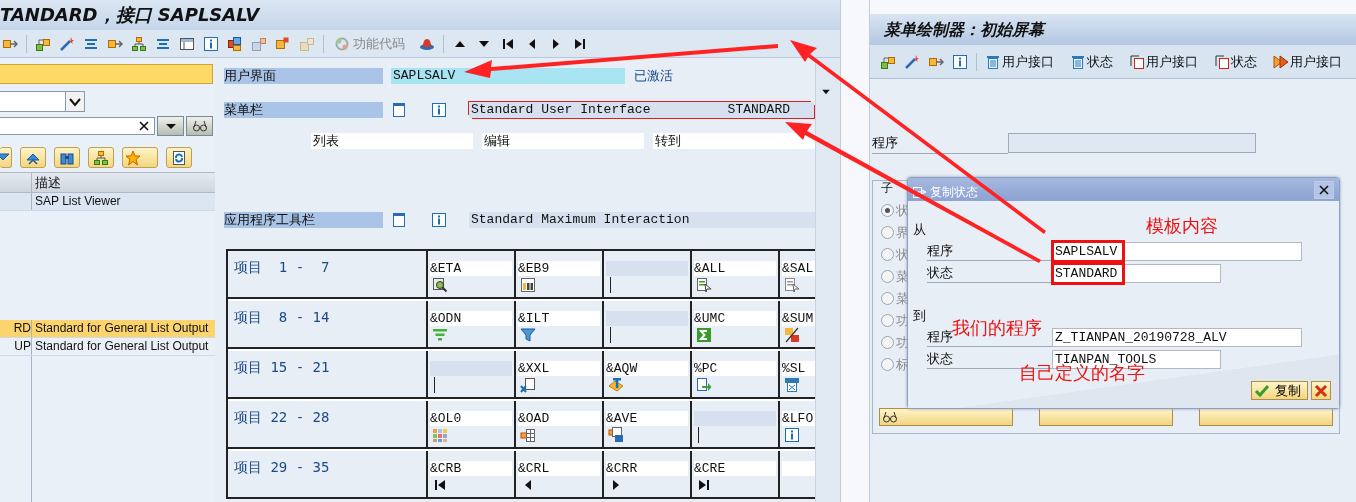  I want to click on field-label: 用户界面, so click(303, 76).